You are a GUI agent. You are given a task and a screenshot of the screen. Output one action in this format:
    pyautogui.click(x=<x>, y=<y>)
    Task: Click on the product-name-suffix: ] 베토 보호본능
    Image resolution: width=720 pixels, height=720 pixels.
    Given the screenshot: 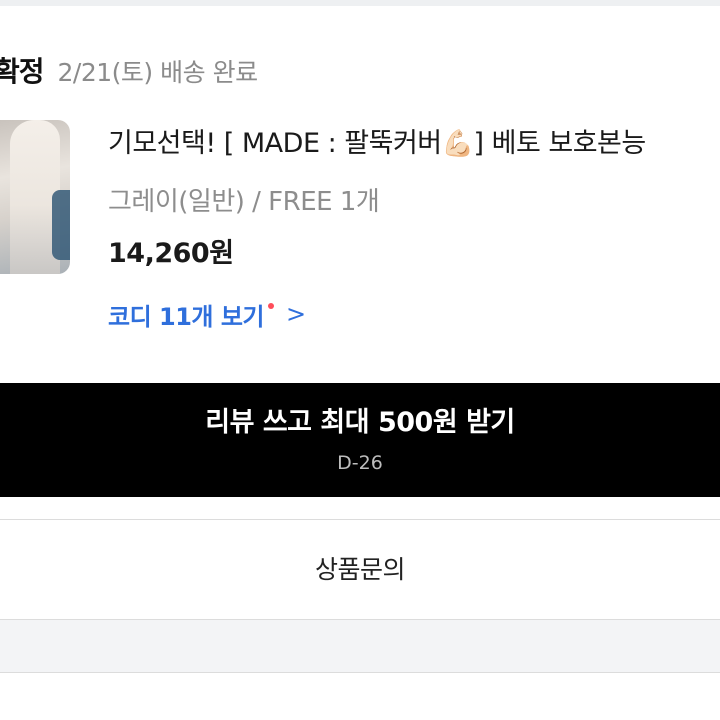 What is the action you would take?
    pyautogui.click(x=560, y=143)
    